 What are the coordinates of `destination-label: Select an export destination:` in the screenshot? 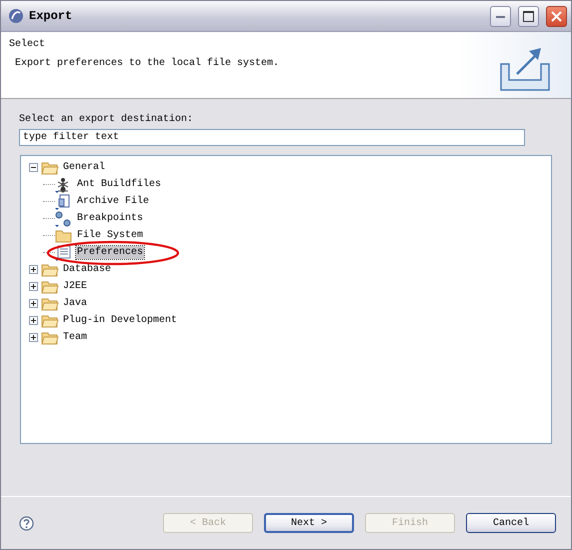 It's located at (106, 119).